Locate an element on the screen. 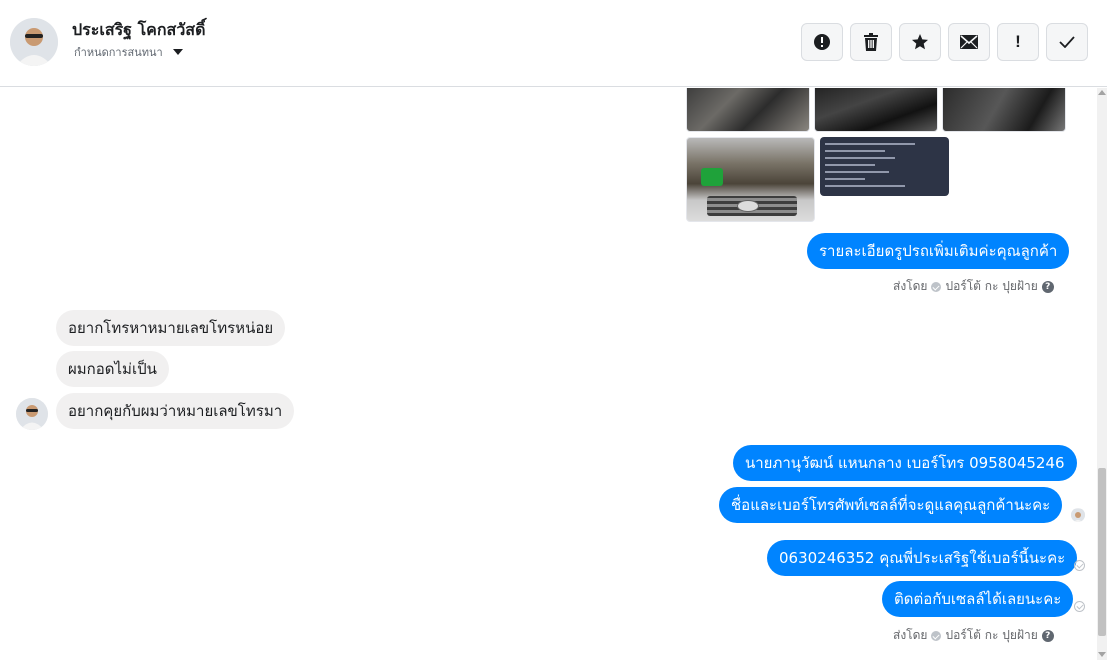 This screenshot has height=660, width=1107. car-photo-front-seats is located at coordinates (876, 110).